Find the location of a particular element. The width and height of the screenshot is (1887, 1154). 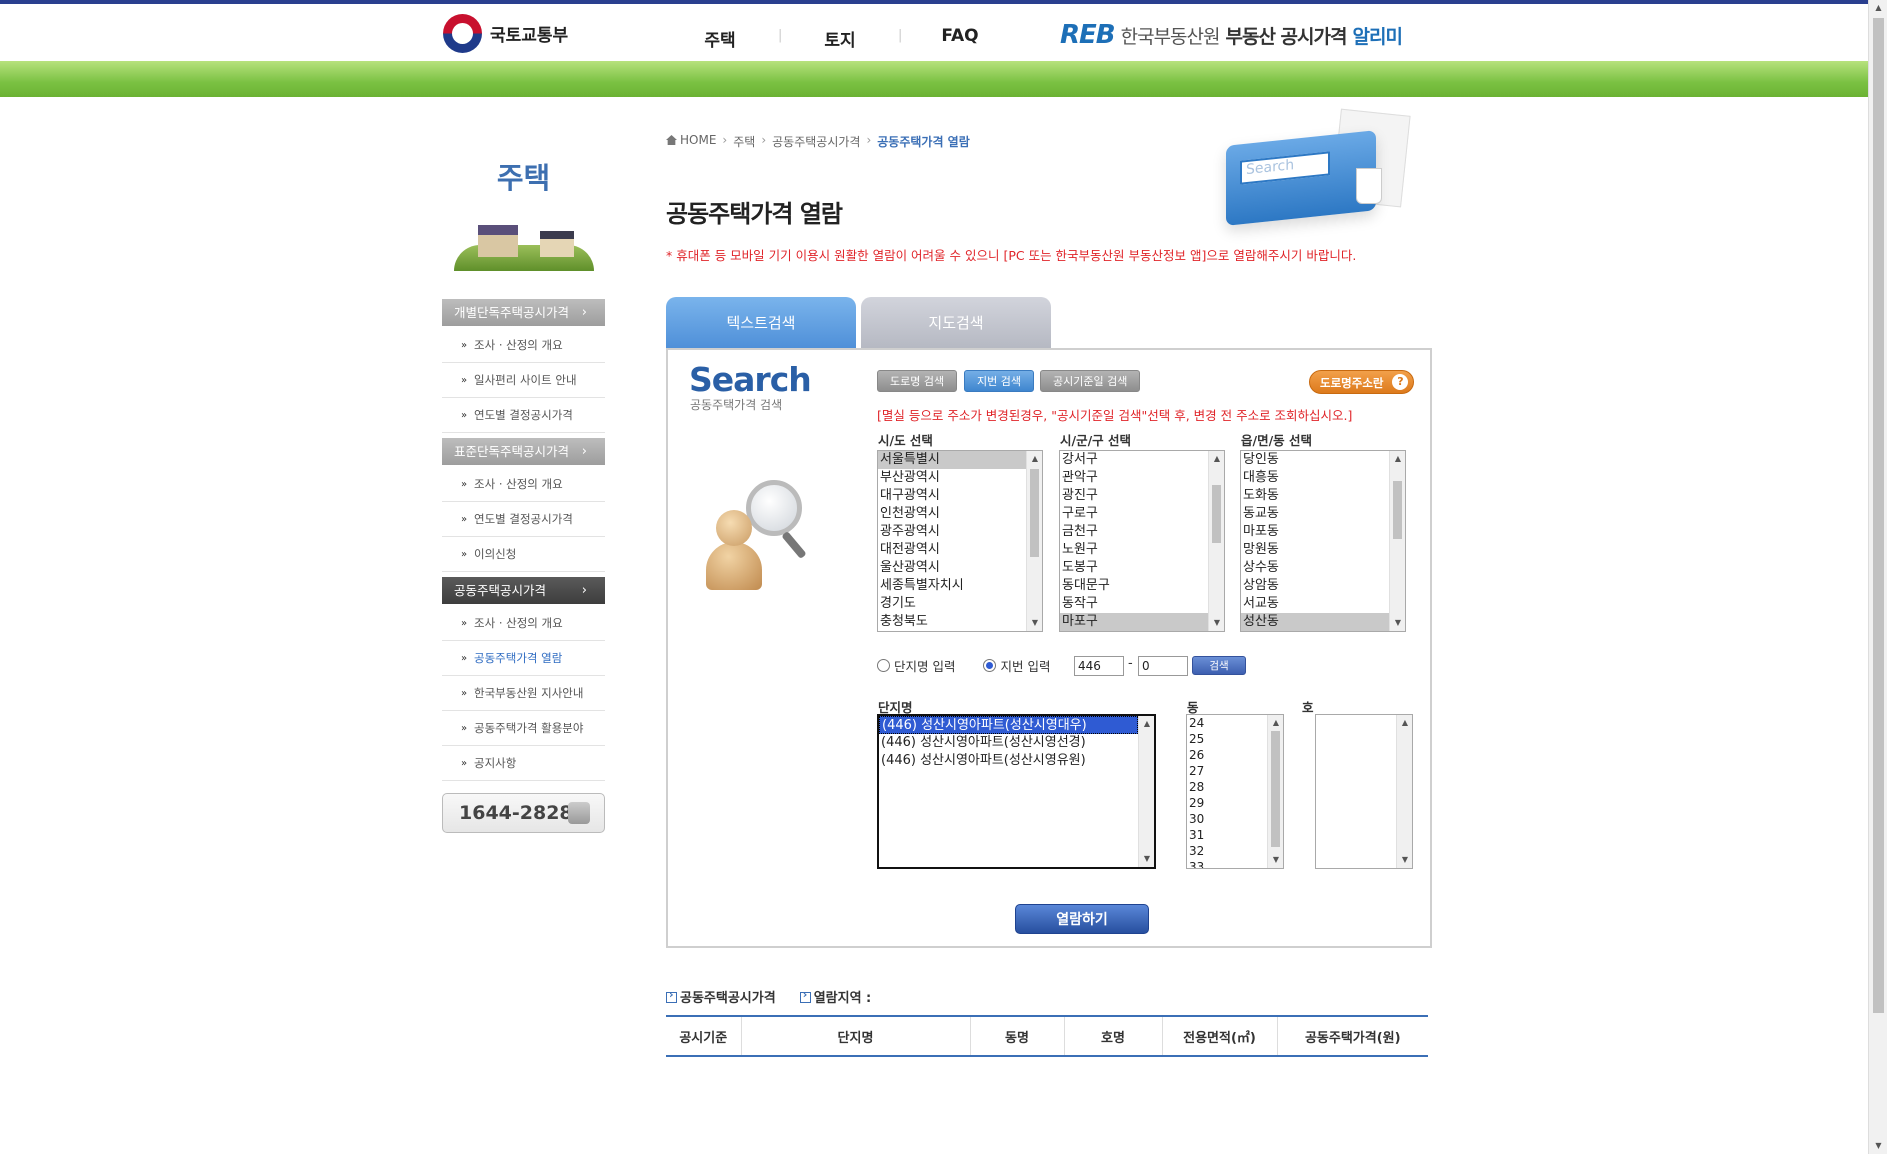

list-option: 서울특별시 is located at coordinates (952, 460).